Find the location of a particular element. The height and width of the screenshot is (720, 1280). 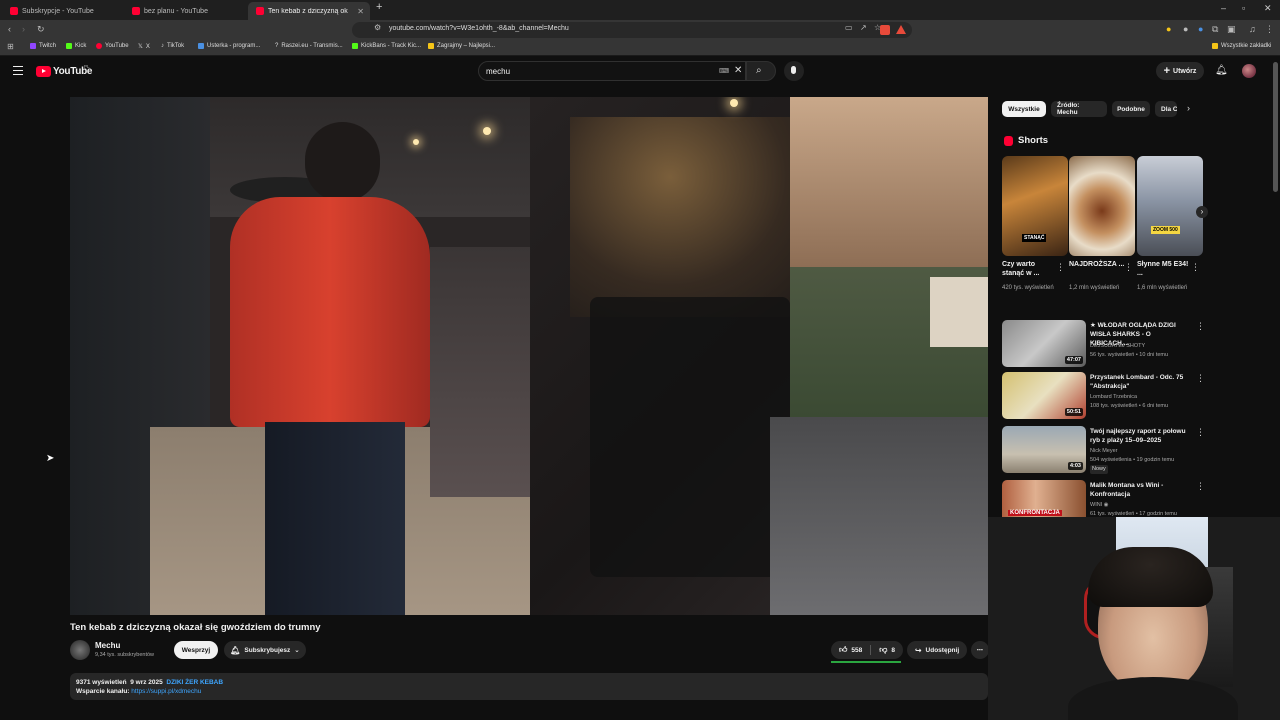

side-panel-icon: ▣ is located at coordinates (1231, 29).